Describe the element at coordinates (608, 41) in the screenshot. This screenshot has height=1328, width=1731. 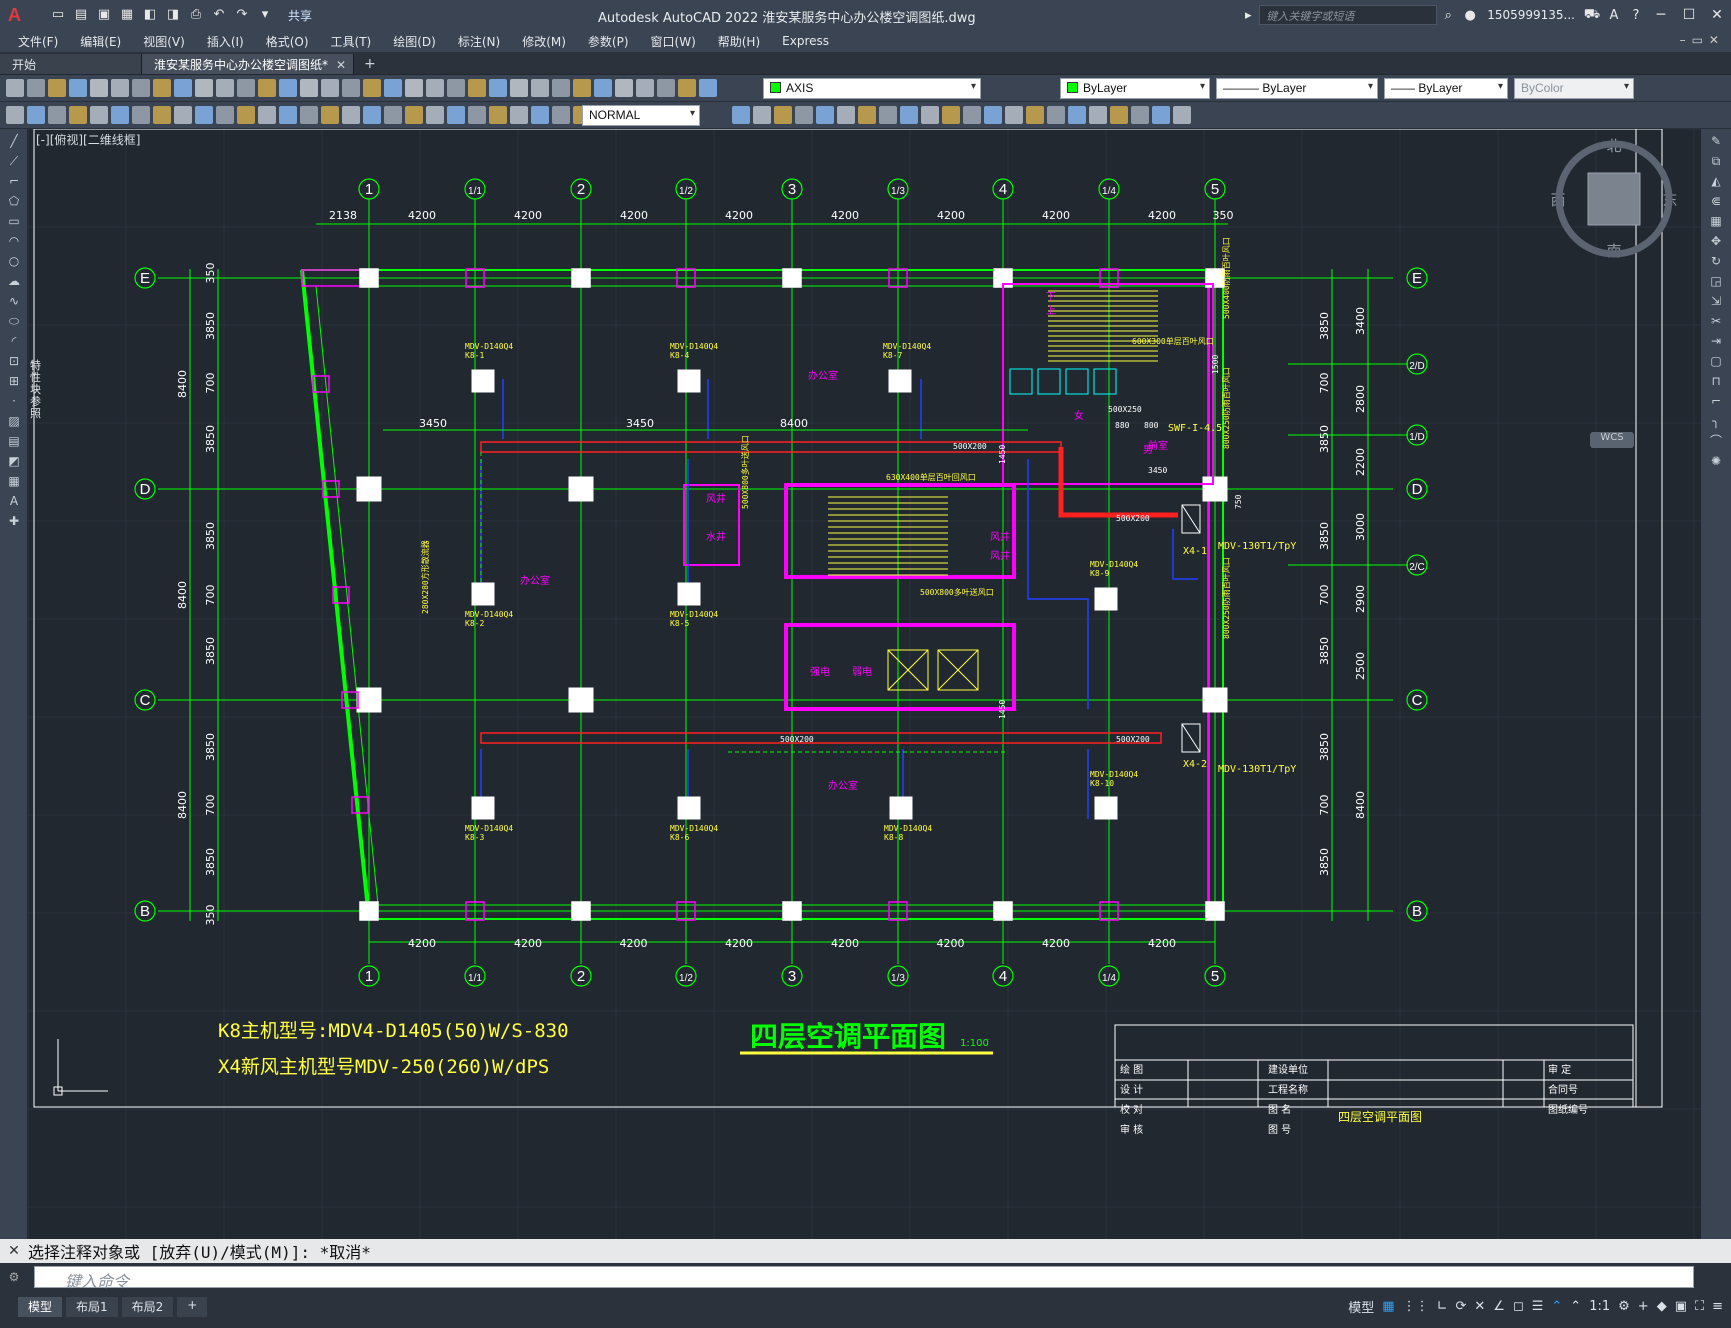
I see `menu-parametric: 参数(P)` at that location.